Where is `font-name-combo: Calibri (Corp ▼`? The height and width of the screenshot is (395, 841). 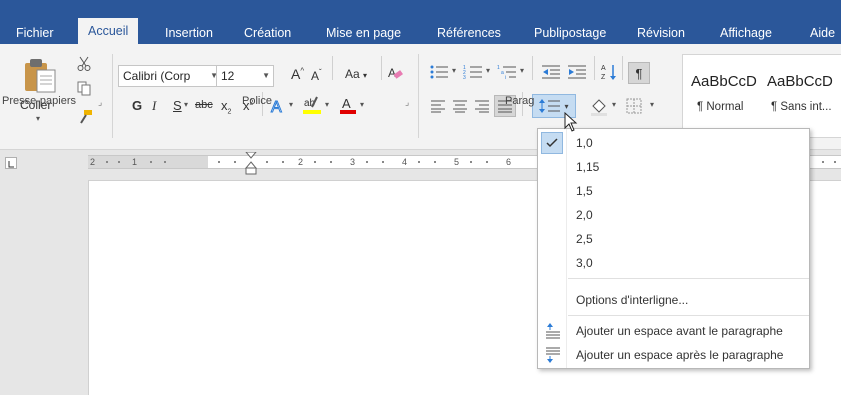
font-name-combo: Calibri (Corp ▼ is located at coordinates (170, 76).